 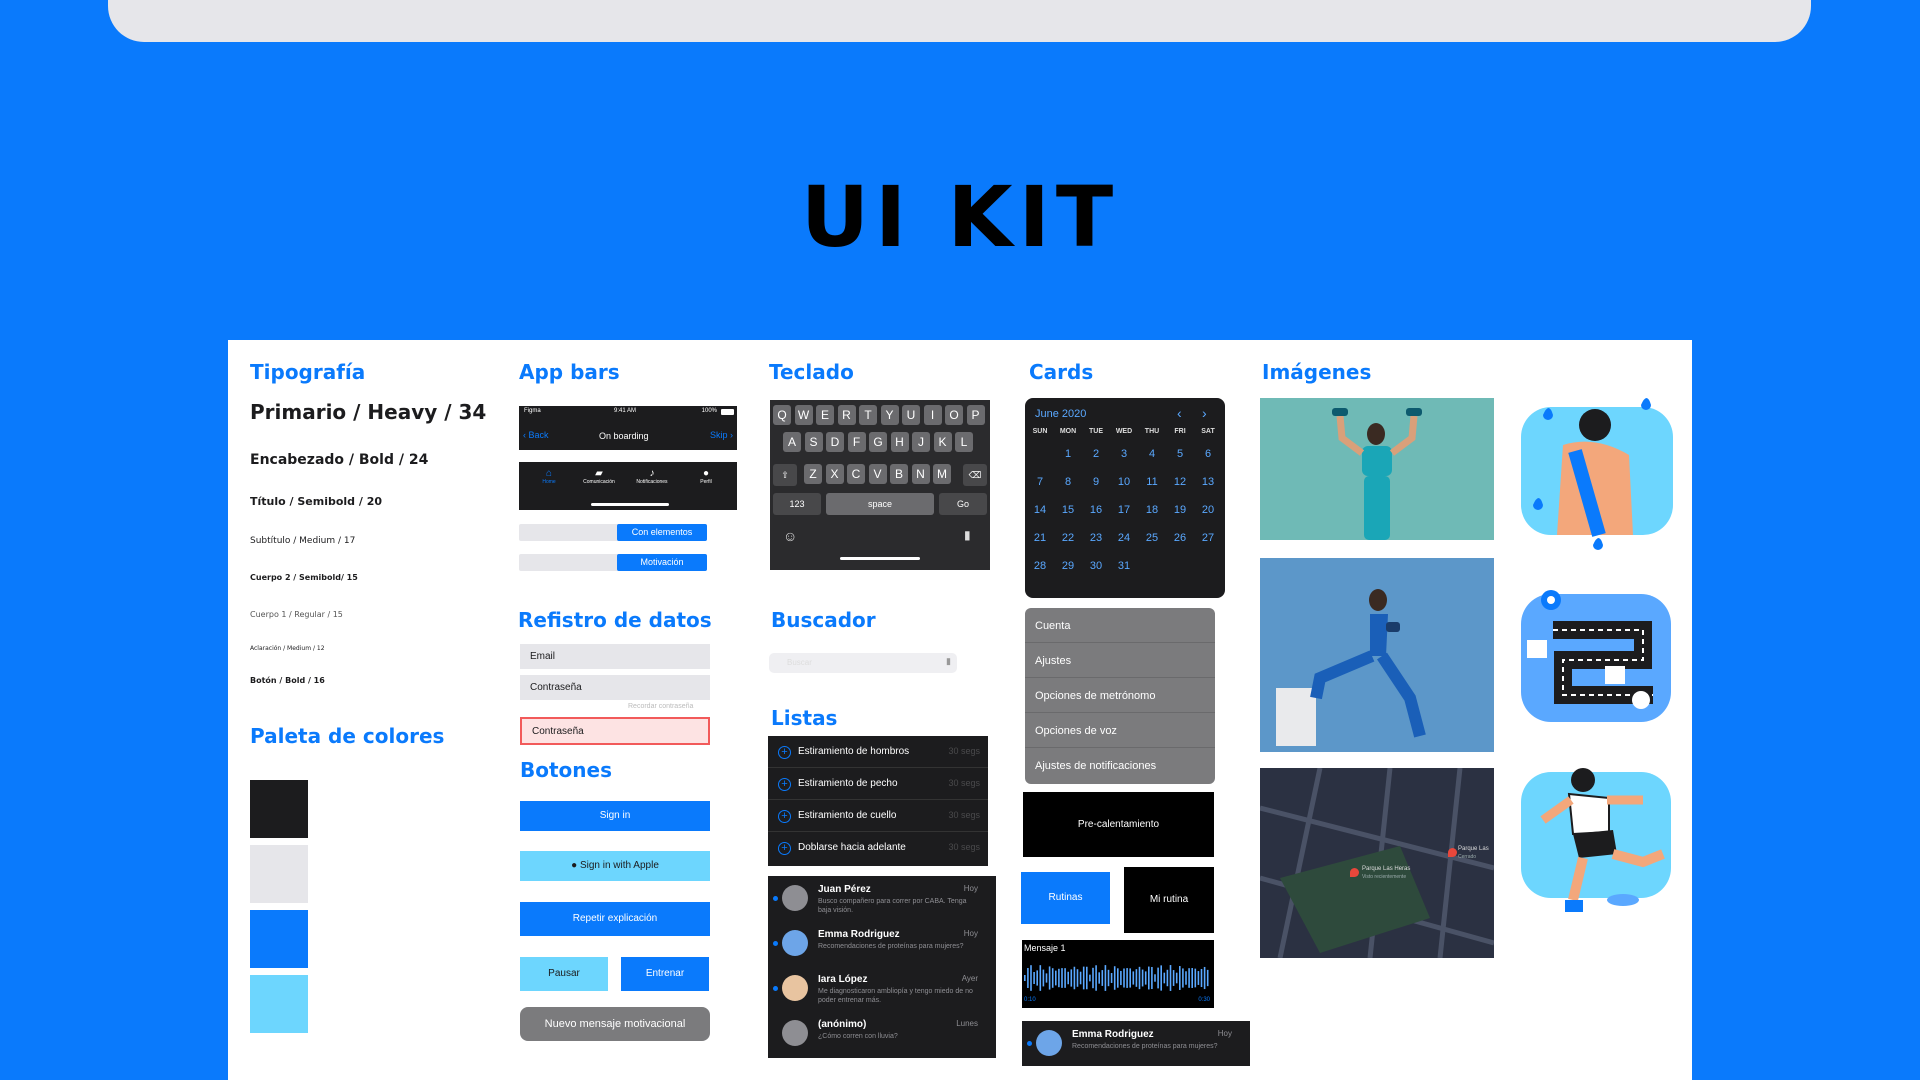 What do you see at coordinates (782, 415) in the screenshot?
I see `key-q: Q` at bounding box center [782, 415].